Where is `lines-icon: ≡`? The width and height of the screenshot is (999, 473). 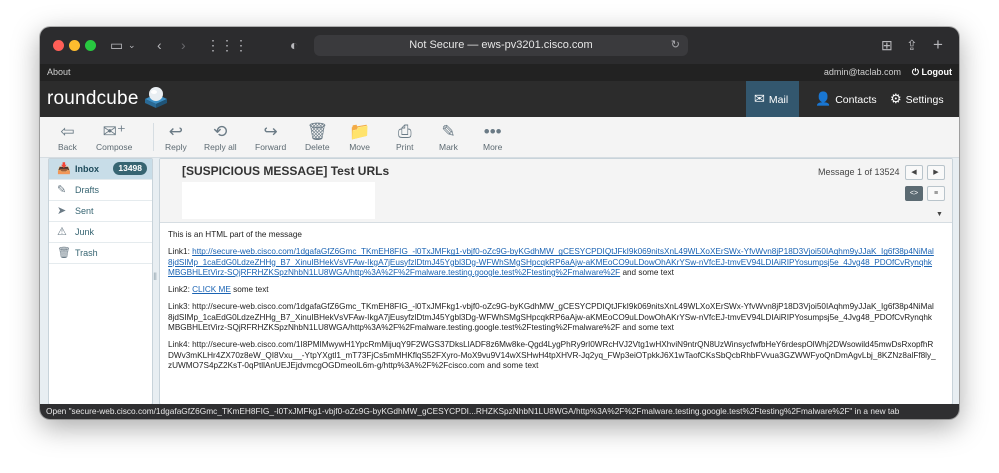
lines-icon: ≡ is located at coordinates (936, 193).